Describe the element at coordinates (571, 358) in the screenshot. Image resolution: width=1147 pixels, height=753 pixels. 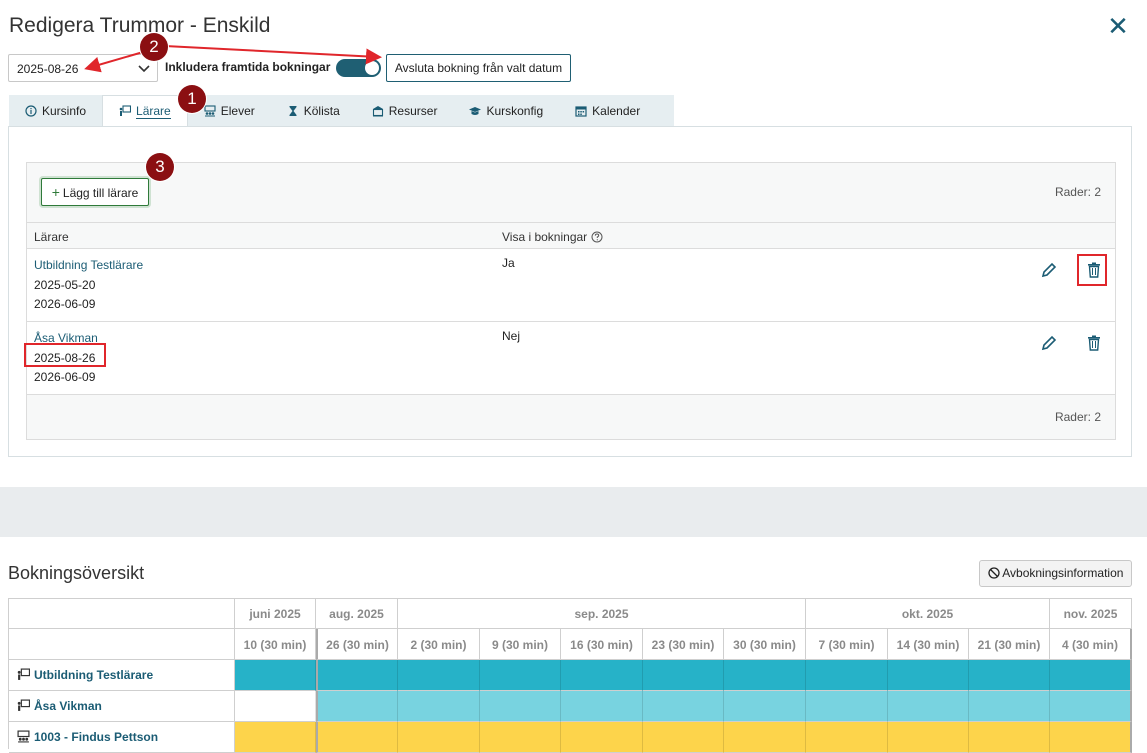
I see `table-row: Åsa Vikman 2025-08-26 2026-06-09 Nej` at that location.